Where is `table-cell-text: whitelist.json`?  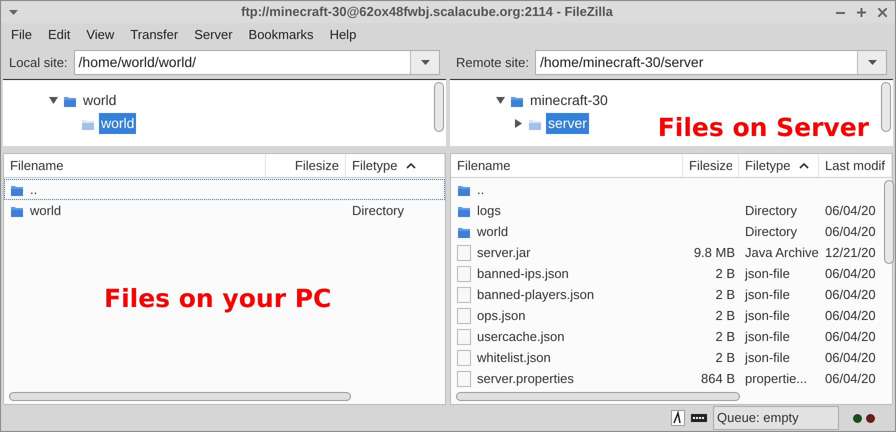 table-cell-text: whitelist.json is located at coordinates (514, 357).